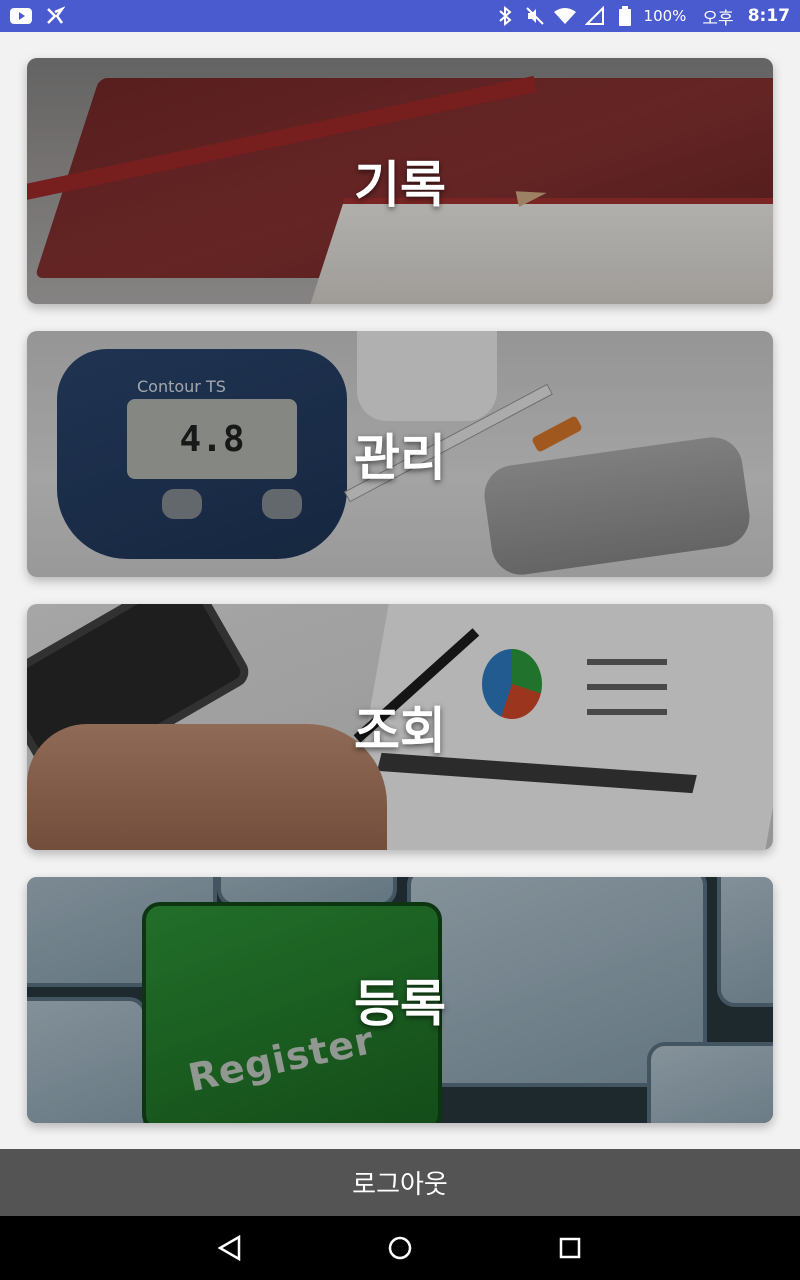  I want to click on clock: 8:17, so click(768, 16).